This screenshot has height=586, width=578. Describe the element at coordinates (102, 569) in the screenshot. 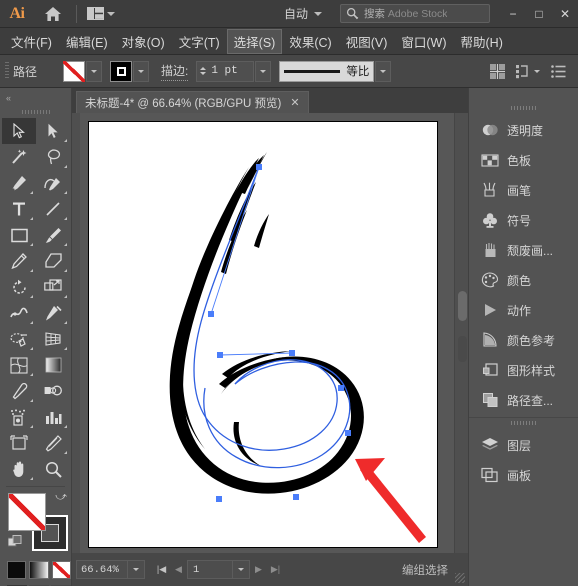

I see `zoom-level-input: 66.64%` at that location.